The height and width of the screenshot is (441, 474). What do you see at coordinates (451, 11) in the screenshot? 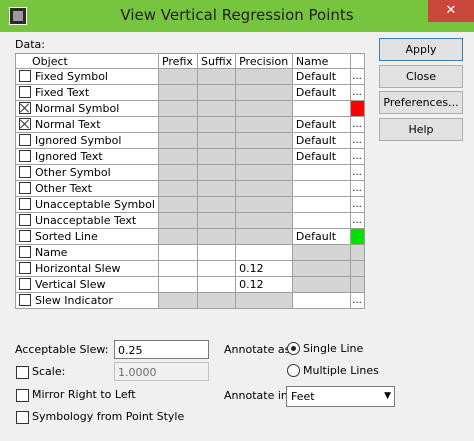
I see `close-window-button: ✕` at bounding box center [451, 11].